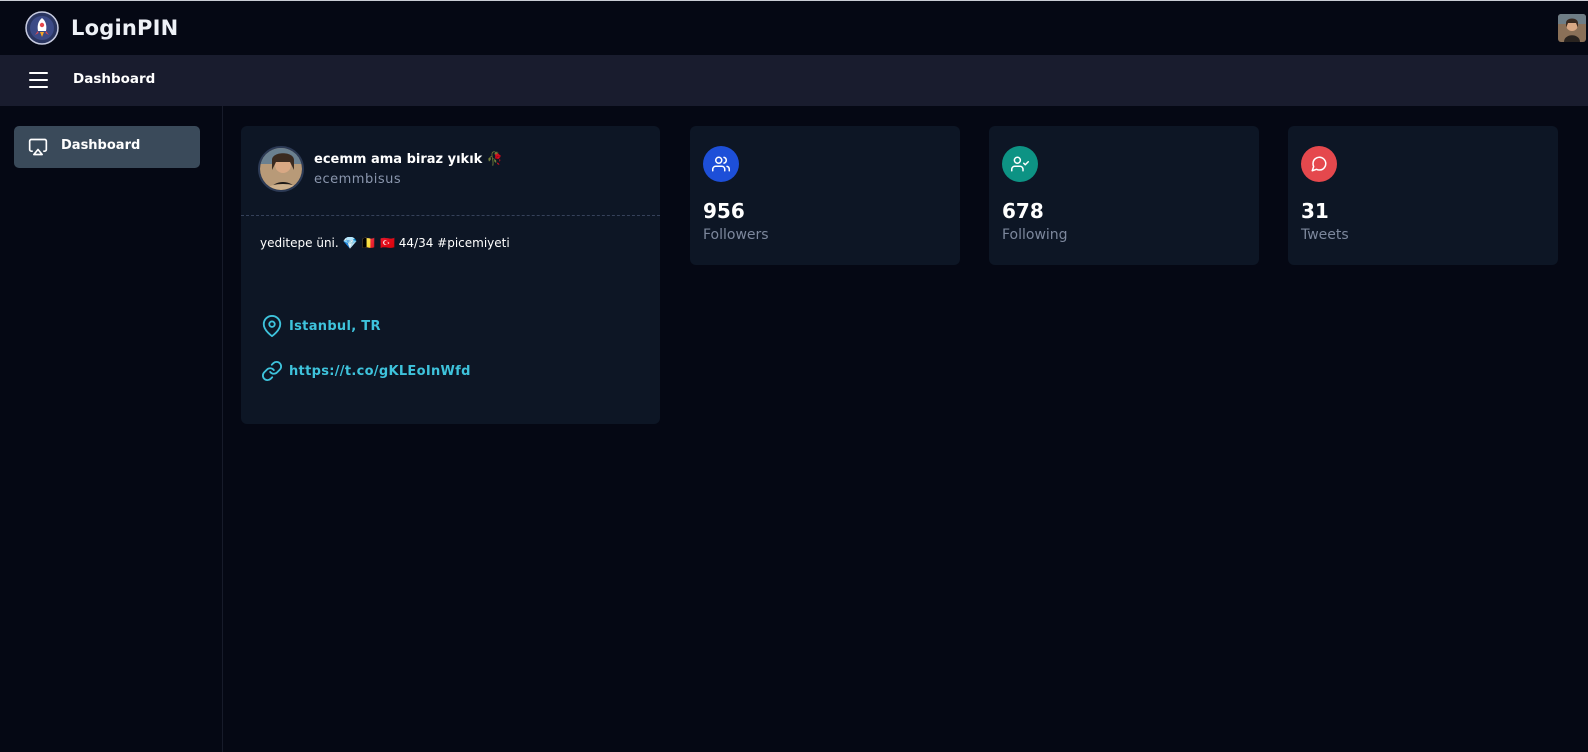 Image resolution: width=1588 pixels, height=752 pixels. Describe the element at coordinates (114, 79) in the screenshot. I see `page-title: Dashboard` at that location.